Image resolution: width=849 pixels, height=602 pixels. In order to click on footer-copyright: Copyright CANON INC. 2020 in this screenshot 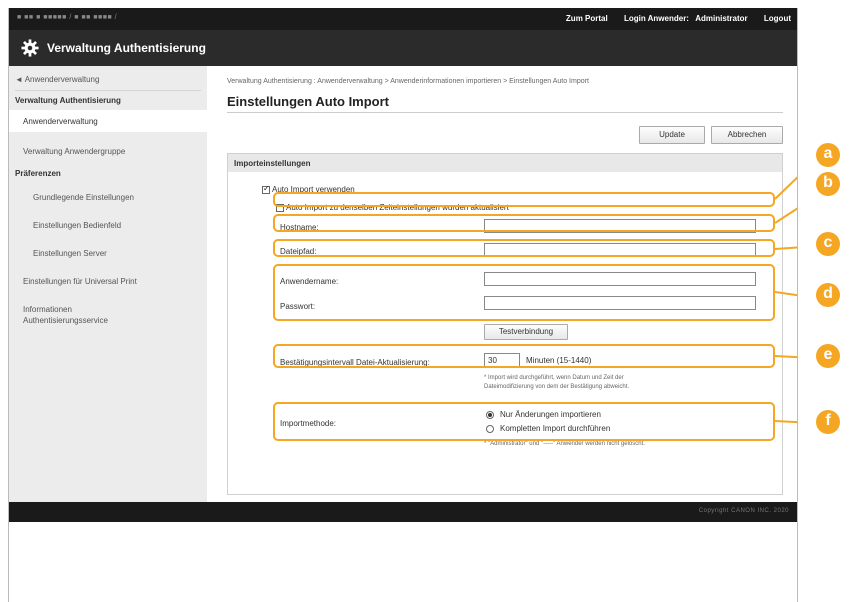, I will do `click(743, 511)`.